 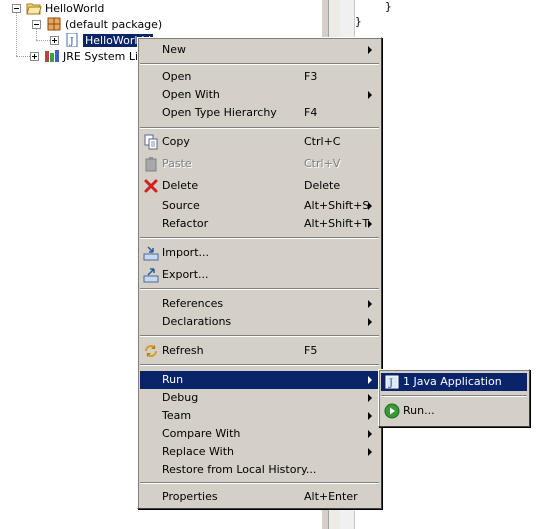 What do you see at coordinates (173, 379) in the screenshot?
I see `menu-item-label: Run` at bounding box center [173, 379].